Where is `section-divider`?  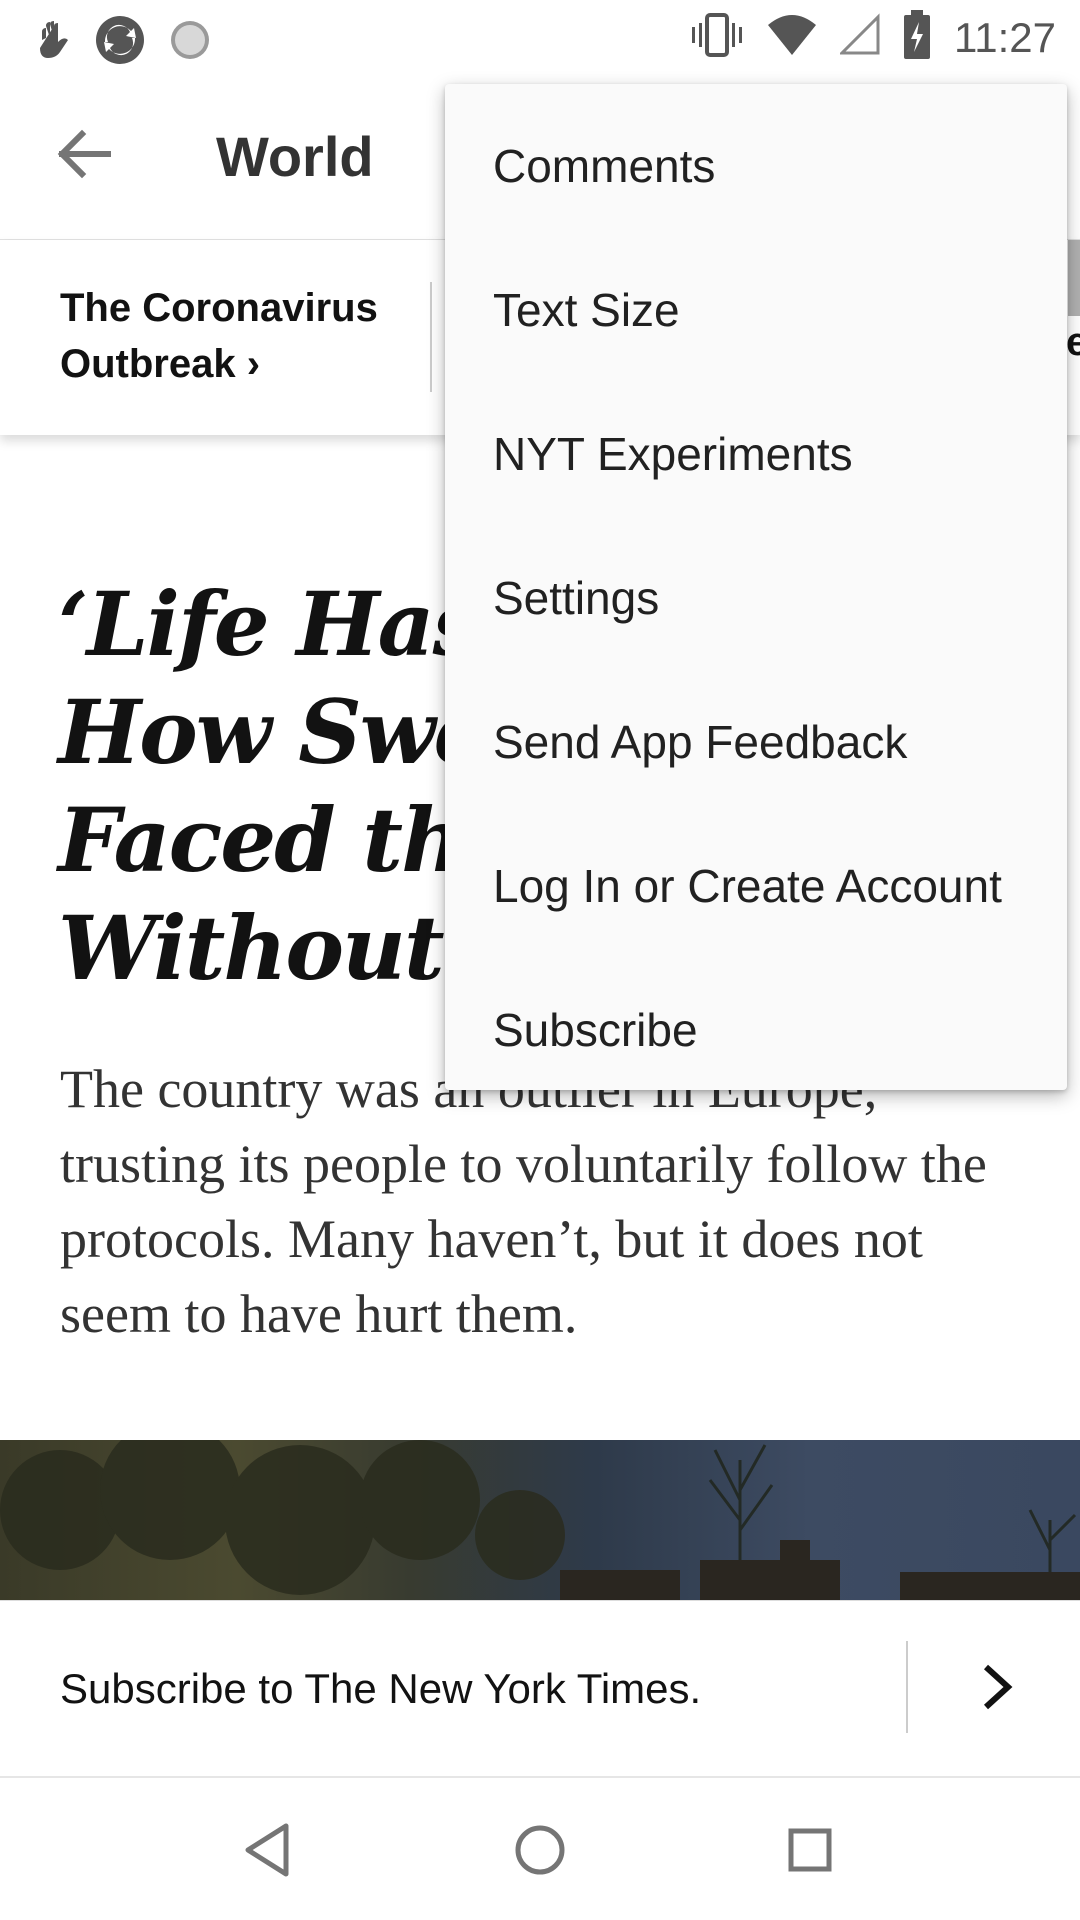
section-divider is located at coordinates (431, 337).